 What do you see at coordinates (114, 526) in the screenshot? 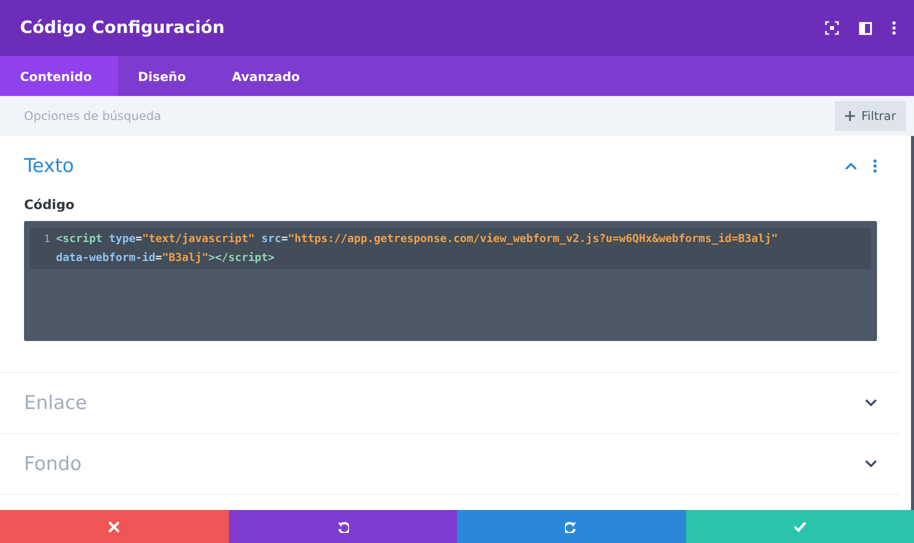
I see `close-icon` at bounding box center [114, 526].